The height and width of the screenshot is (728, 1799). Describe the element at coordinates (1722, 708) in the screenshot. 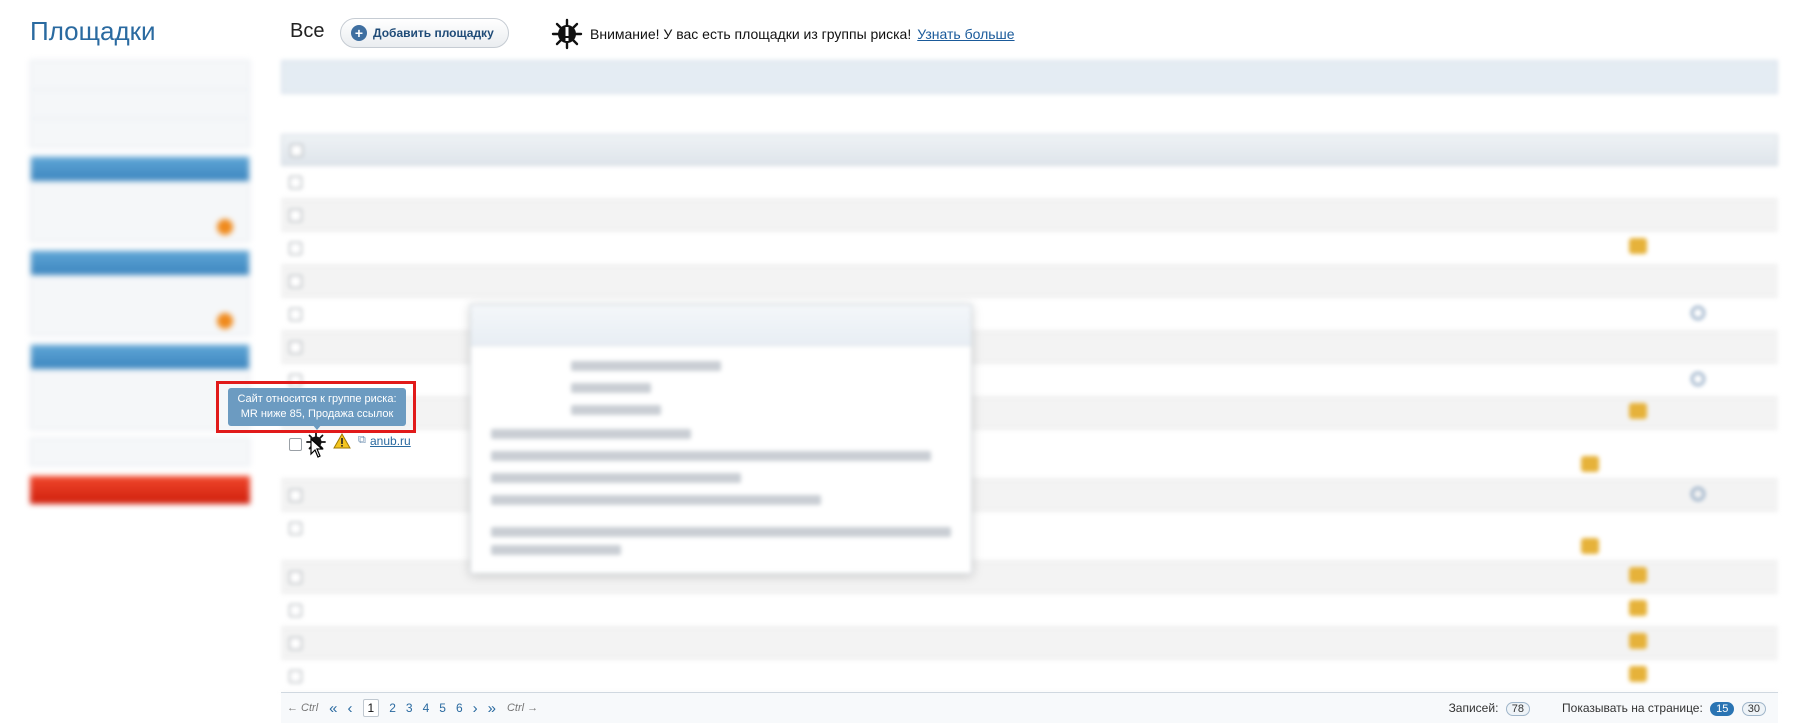

I see `per-page-option-15: 15` at that location.